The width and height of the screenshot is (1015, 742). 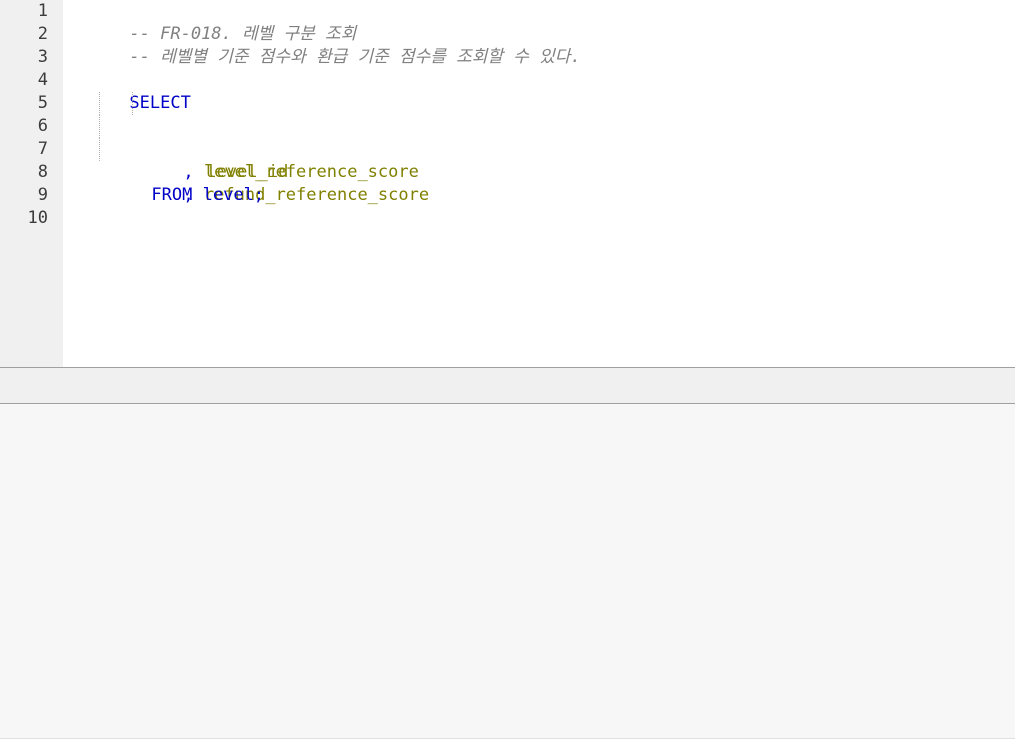 I want to click on code-line-5: level_id, so click(x=541, y=137).